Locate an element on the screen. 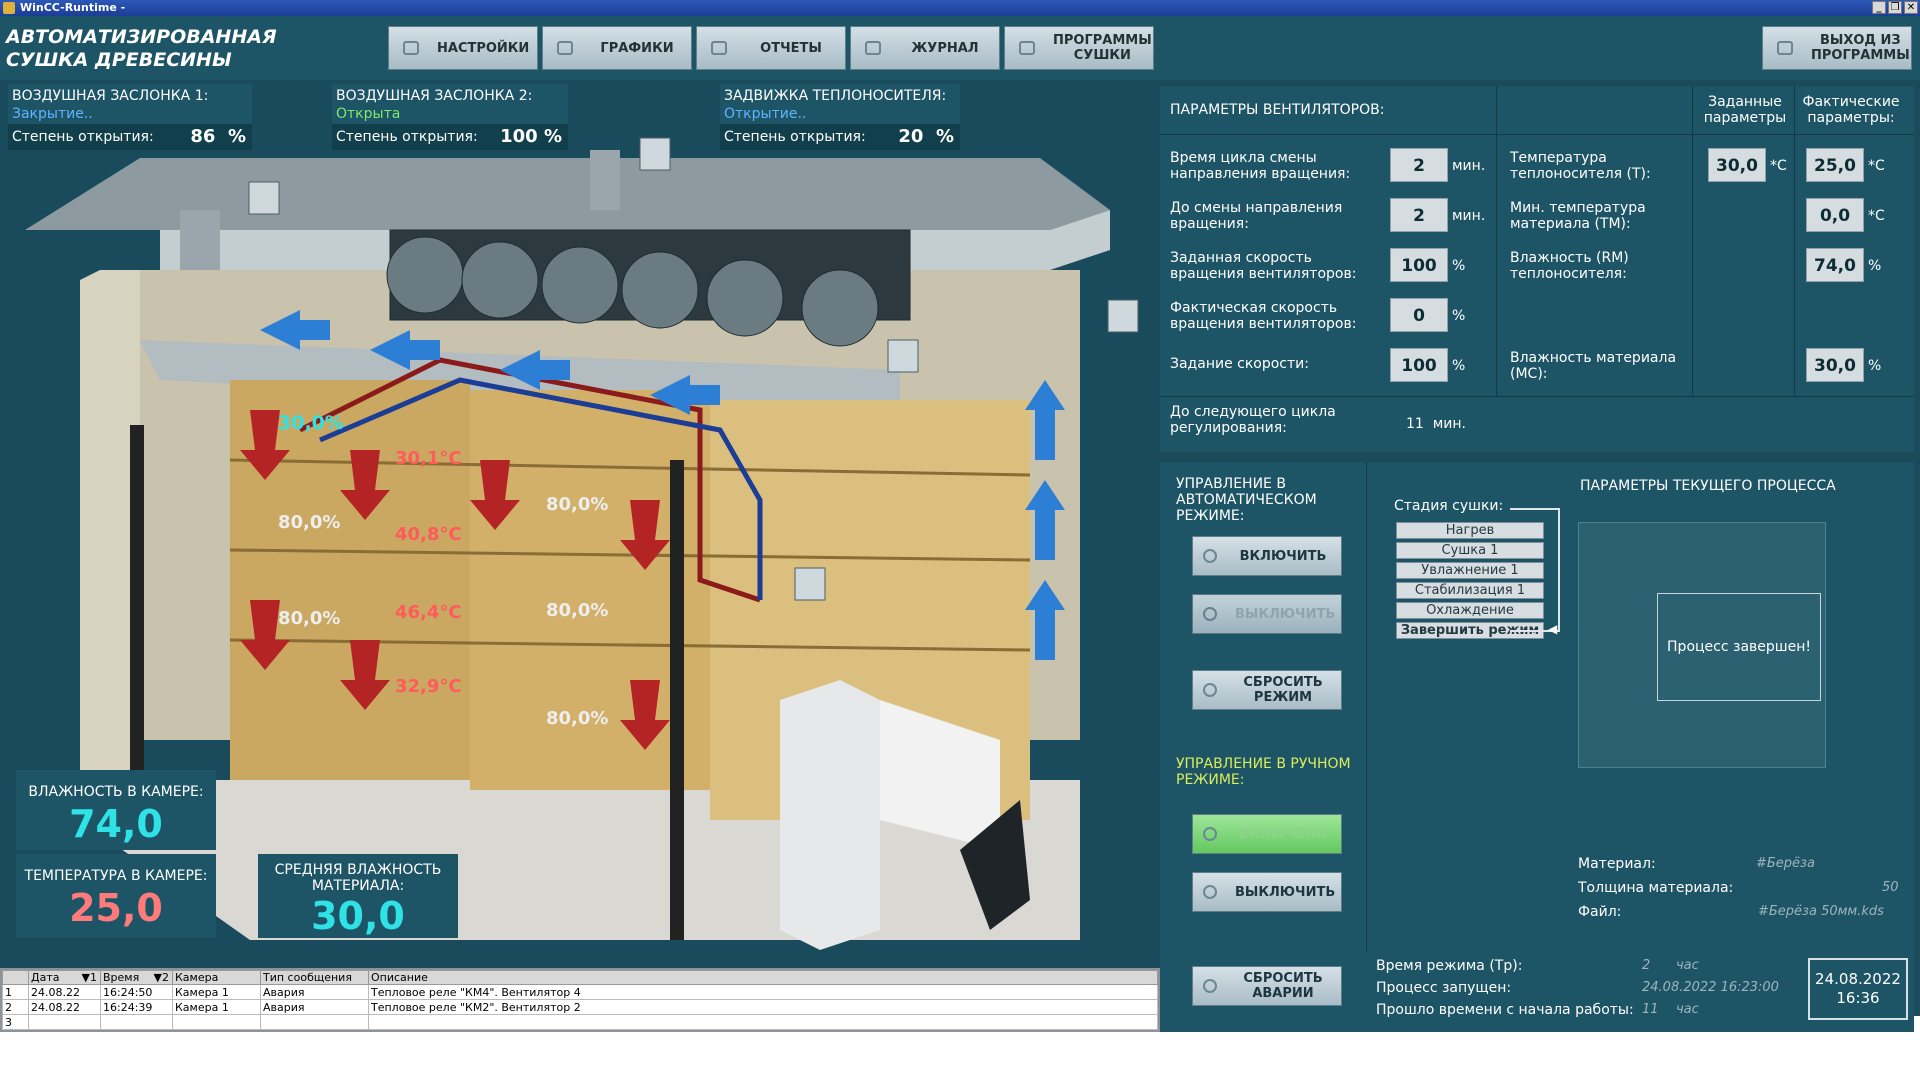 Image resolution: width=1920 pixels, height=1080 pixels. clock: 24.08.2022 16:36 is located at coordinates (1858, 989).